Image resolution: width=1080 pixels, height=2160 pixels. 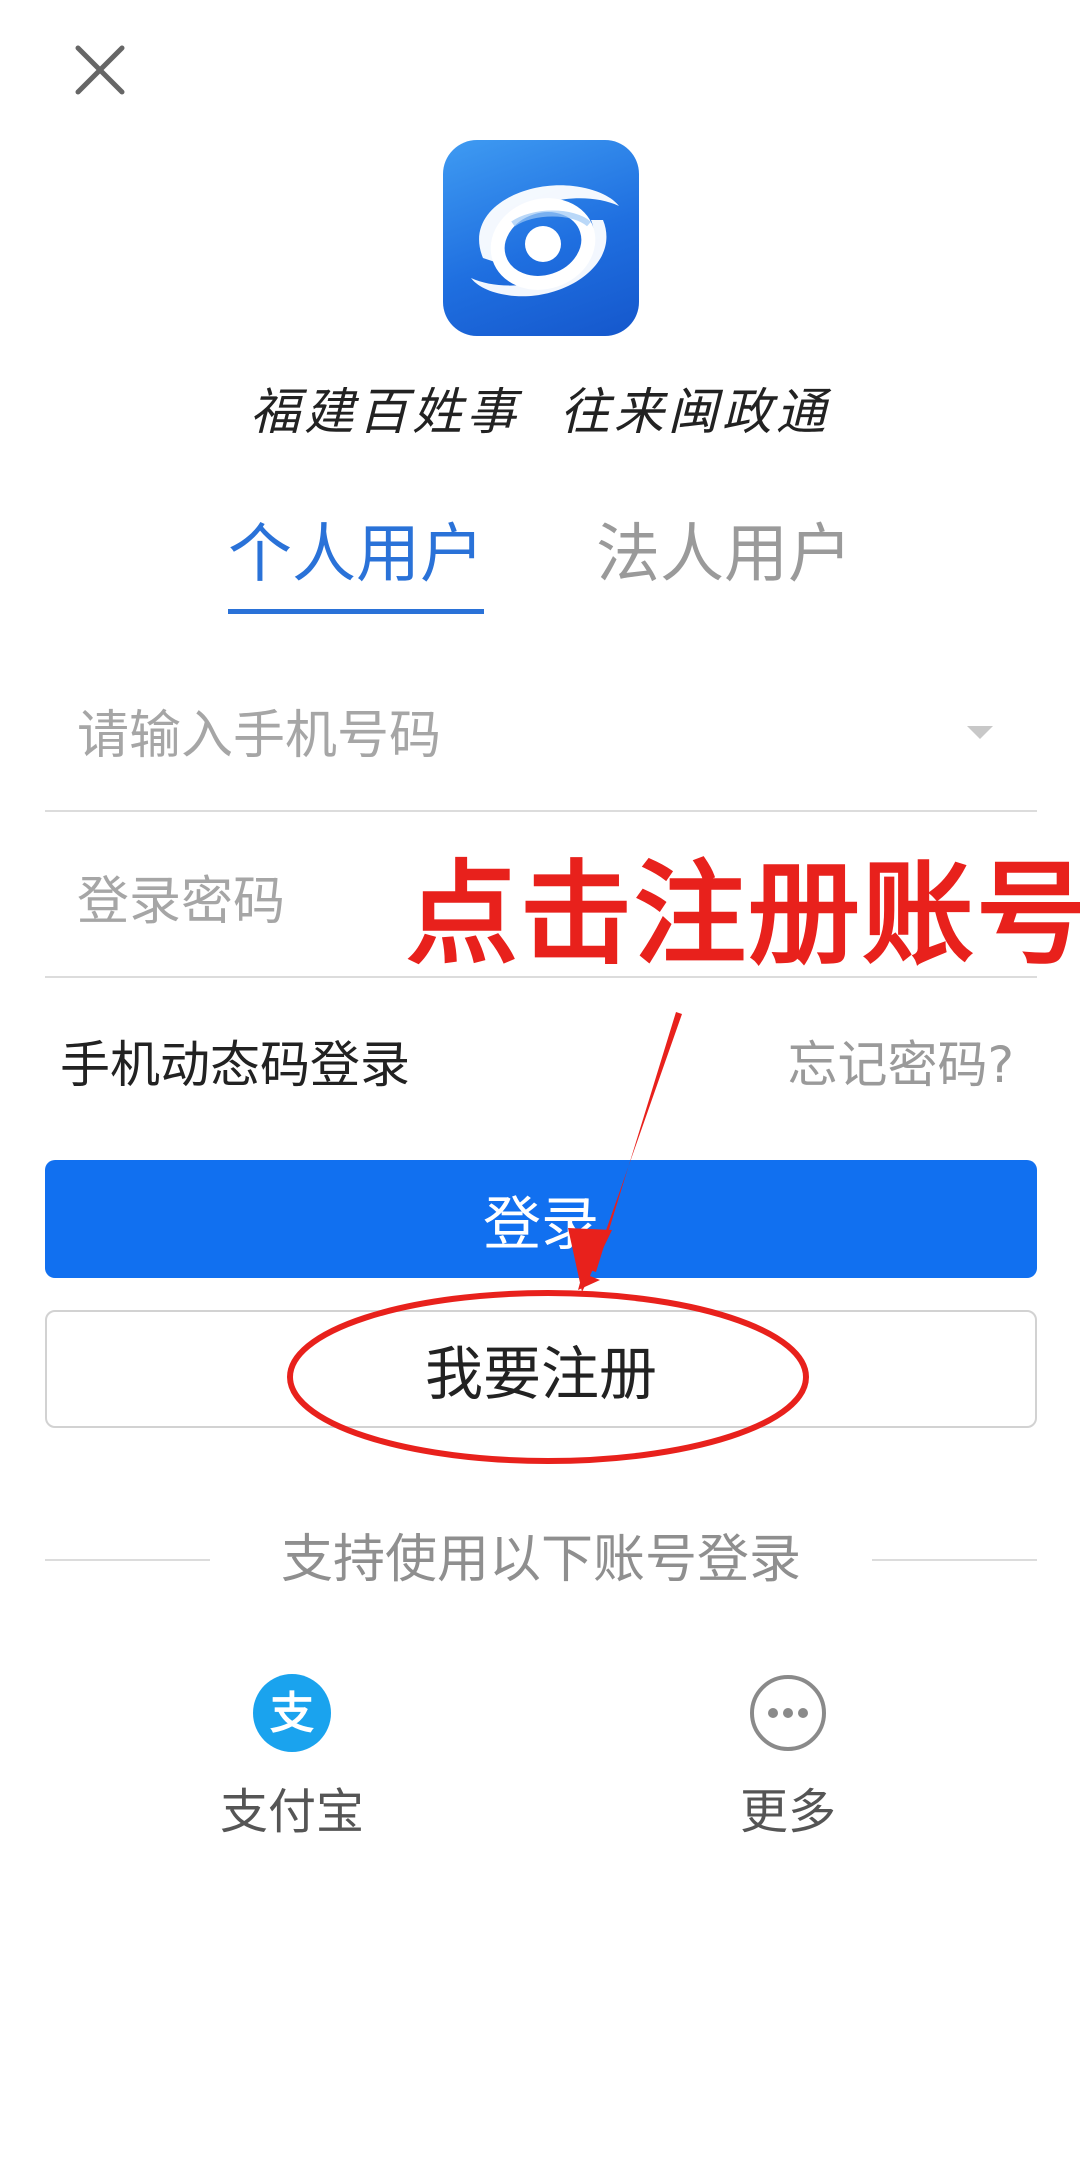 I want to click on alipay-label: 支付宝, so click(x=291, y=1812).